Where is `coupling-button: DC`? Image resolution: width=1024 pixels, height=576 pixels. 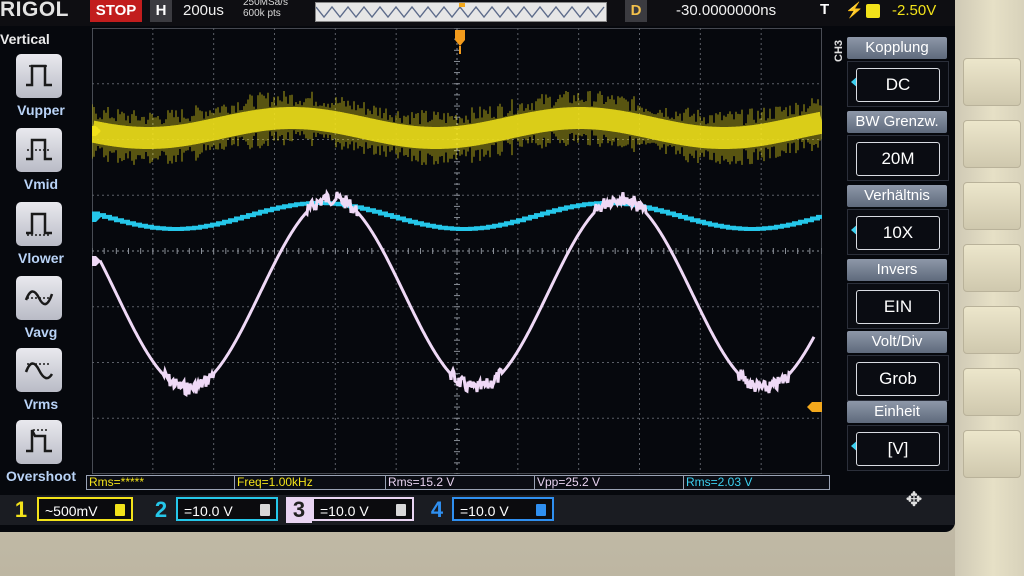
coupling-button: DC is located at coordinates (898, 84).